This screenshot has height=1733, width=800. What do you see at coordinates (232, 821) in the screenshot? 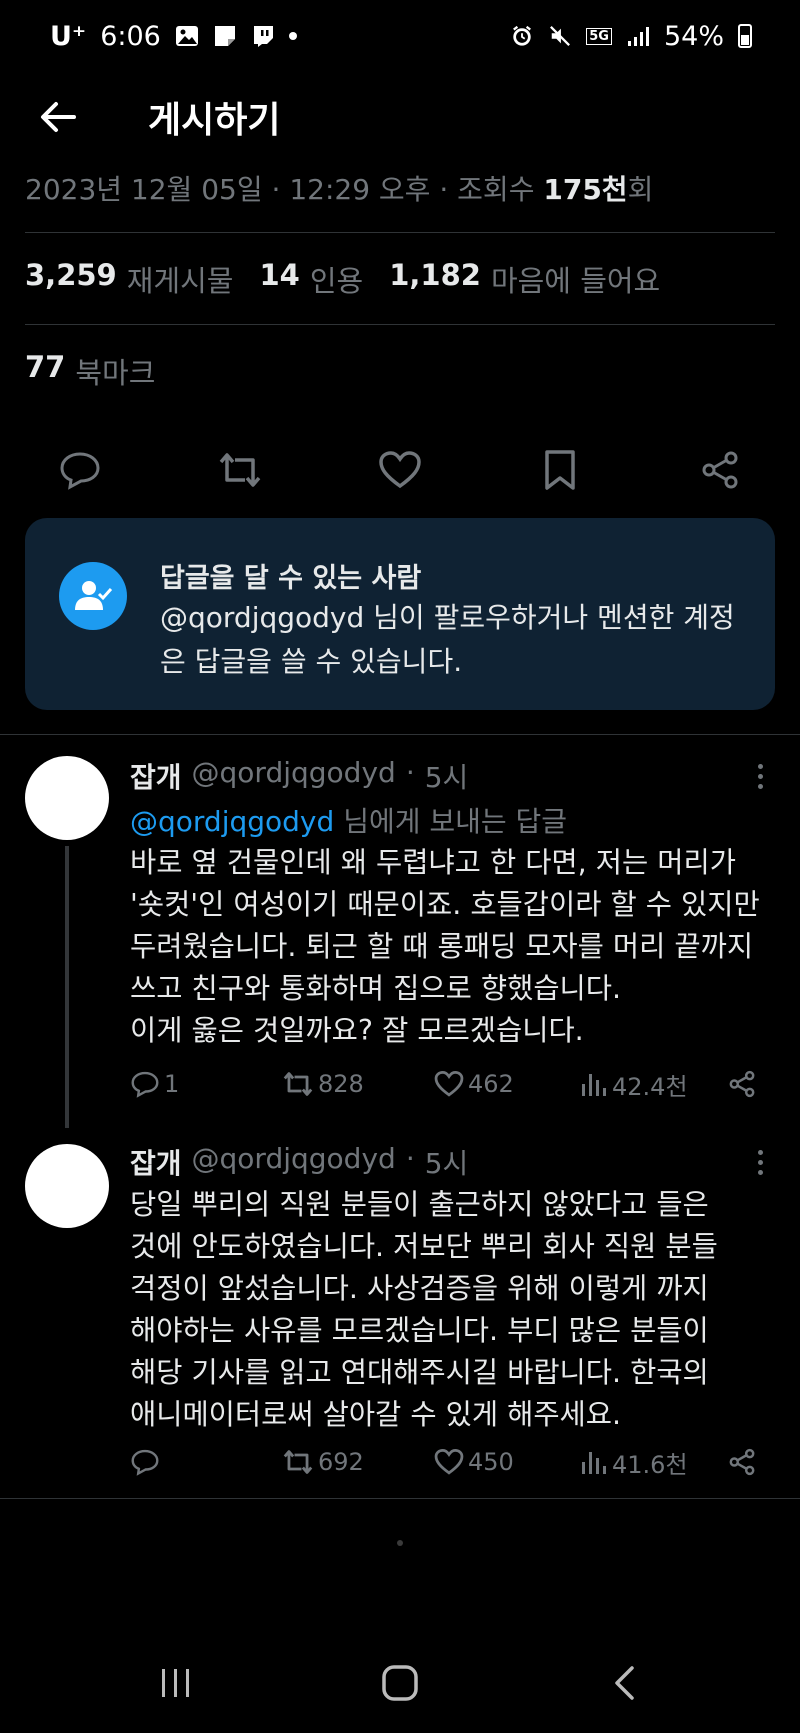
I see `mention-link: @qordjqgodyd` at bounding box center [232, 821].